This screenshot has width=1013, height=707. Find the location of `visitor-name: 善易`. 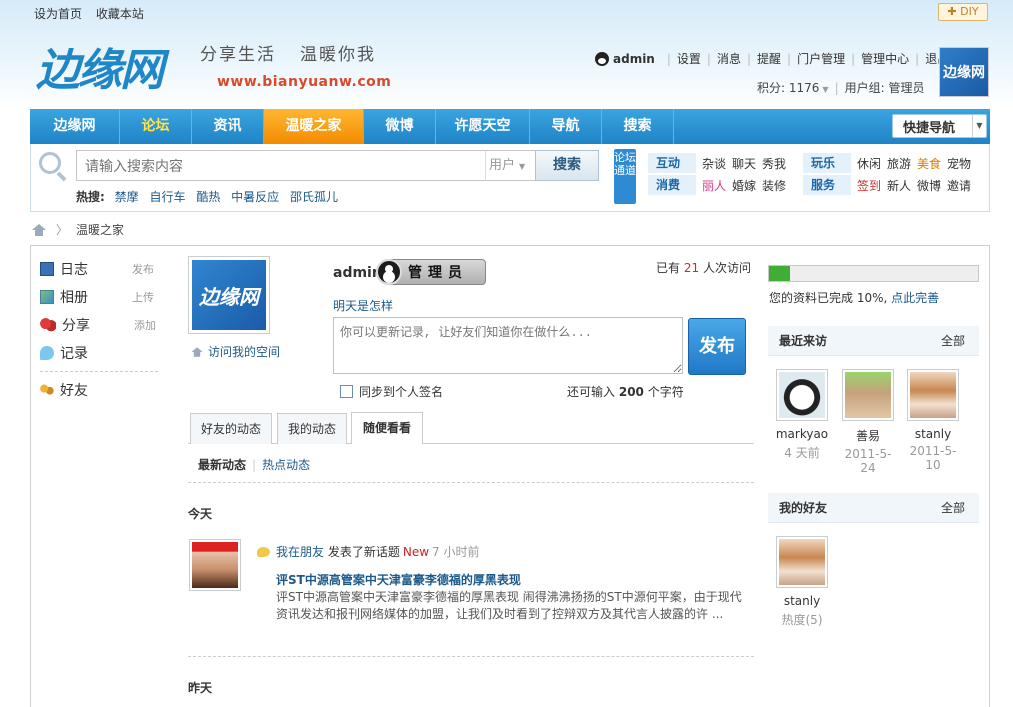

visitor-name: 善易 is located at coordinates (868, 435).